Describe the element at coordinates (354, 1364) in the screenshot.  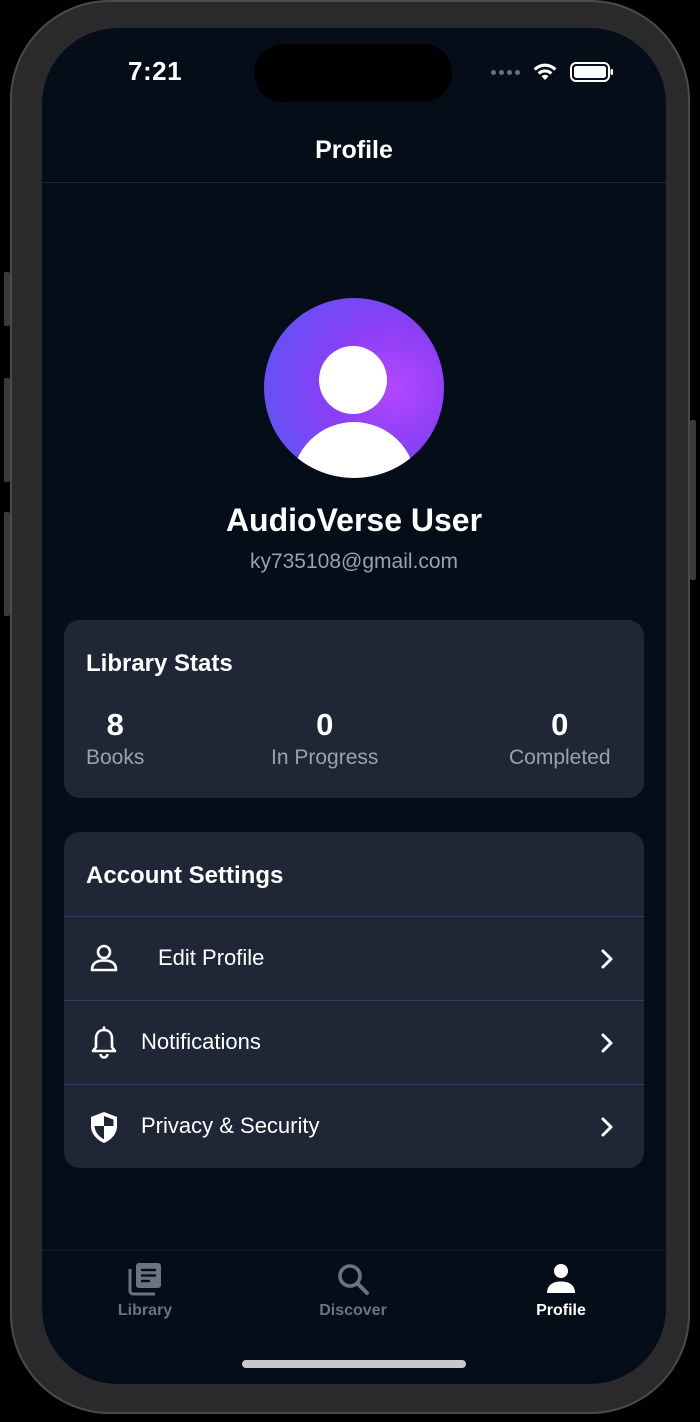
I see `home-indicator` at that location.